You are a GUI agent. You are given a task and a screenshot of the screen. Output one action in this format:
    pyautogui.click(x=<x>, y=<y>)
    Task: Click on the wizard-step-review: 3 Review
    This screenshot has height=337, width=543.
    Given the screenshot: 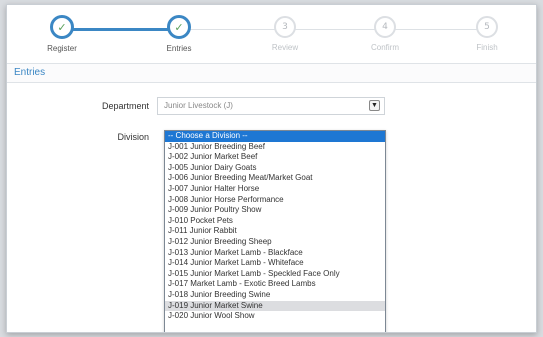 What is the action you would take?
    pyautogui.click(x=285, y=33)
    